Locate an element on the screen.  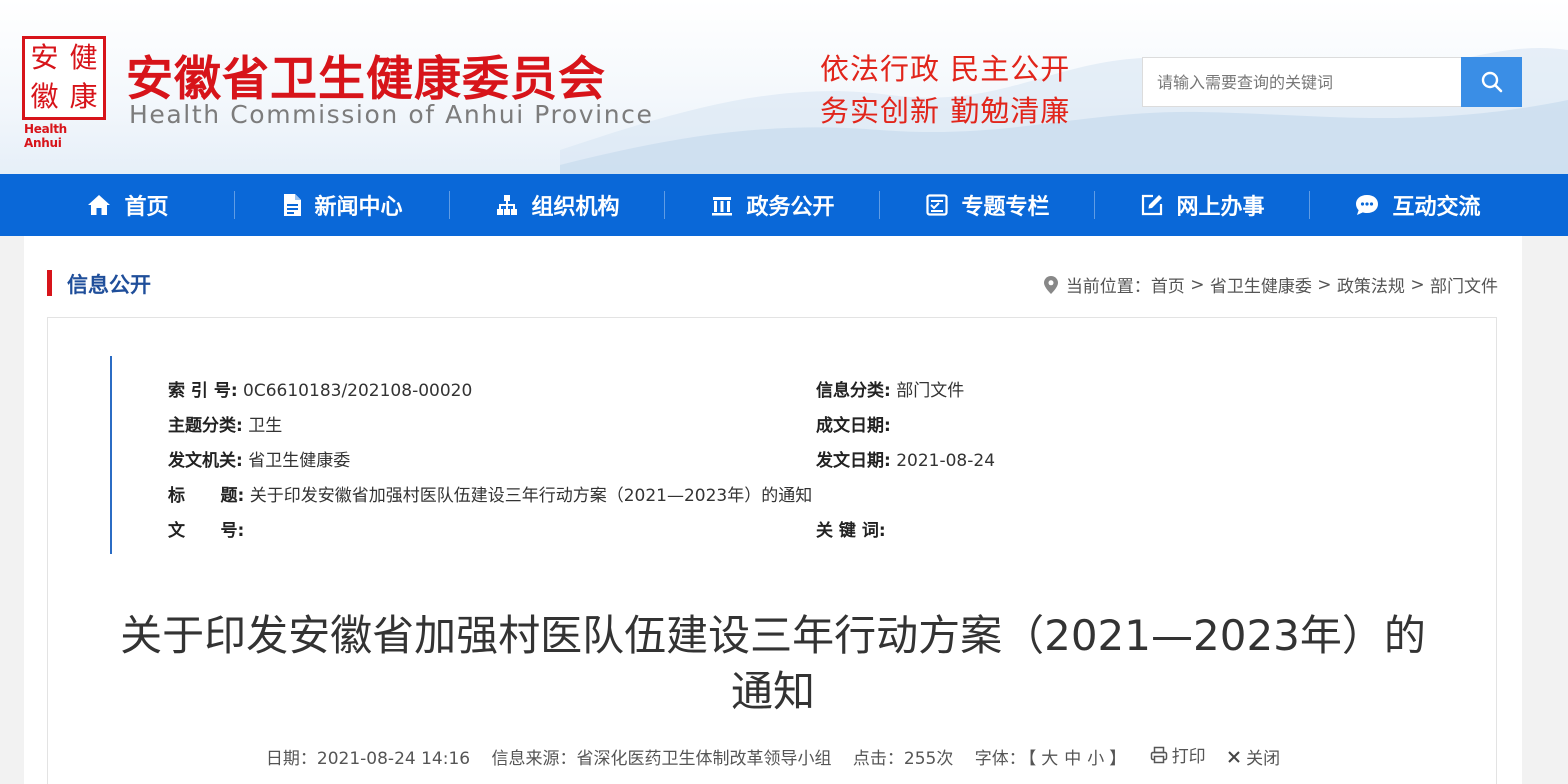
nav-item-organization: 组织机构 is located at coordinates (557, 205).